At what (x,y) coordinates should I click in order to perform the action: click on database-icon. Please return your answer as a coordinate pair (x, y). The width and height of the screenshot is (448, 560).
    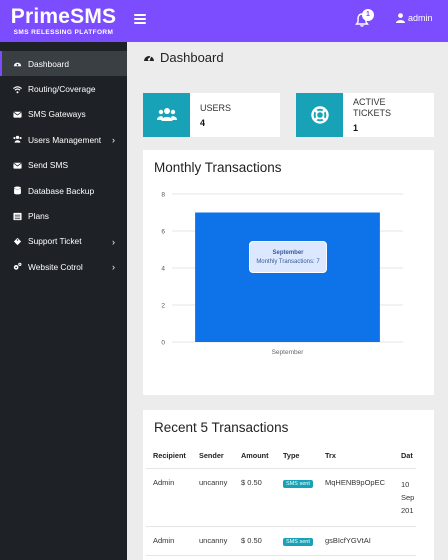
    Looking at the image, I should click on (17, 190).